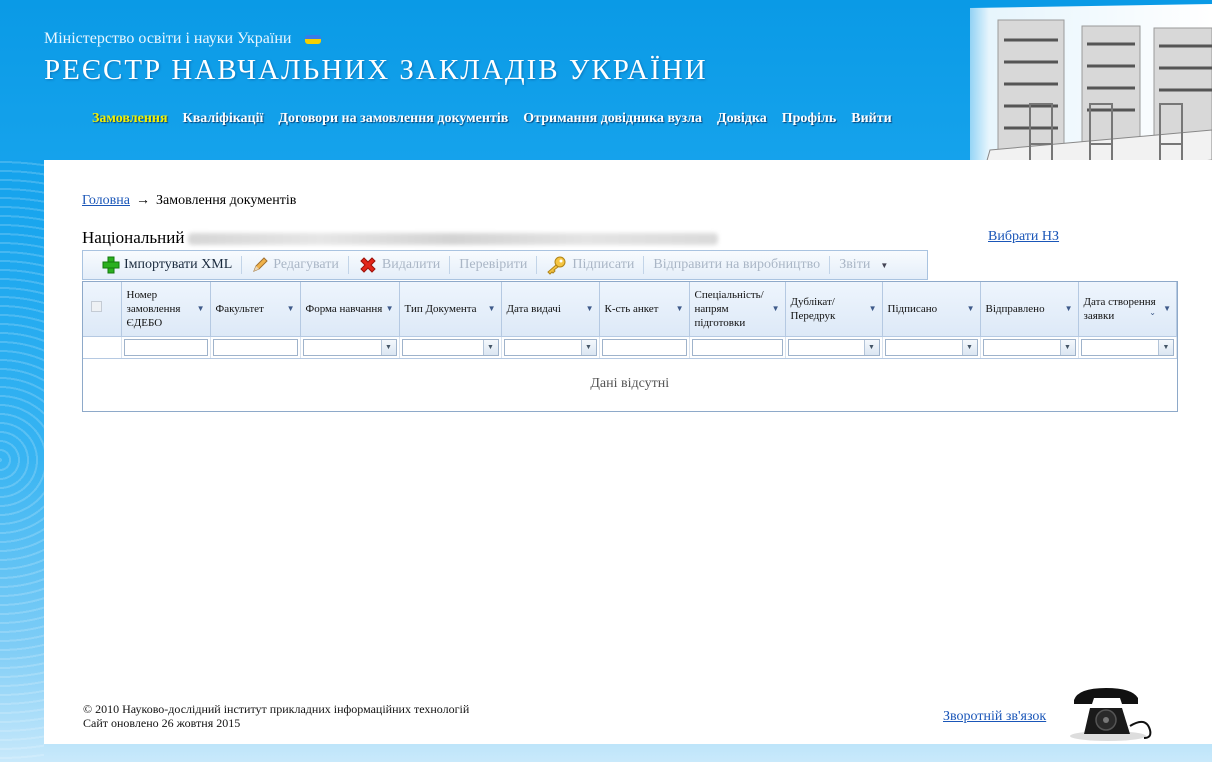 The image size is (1212, 762). What do you see at coordinates (440, 308) in the screenshot?
I see `column-label: Тип Документа` at bounding box center [440, 308].